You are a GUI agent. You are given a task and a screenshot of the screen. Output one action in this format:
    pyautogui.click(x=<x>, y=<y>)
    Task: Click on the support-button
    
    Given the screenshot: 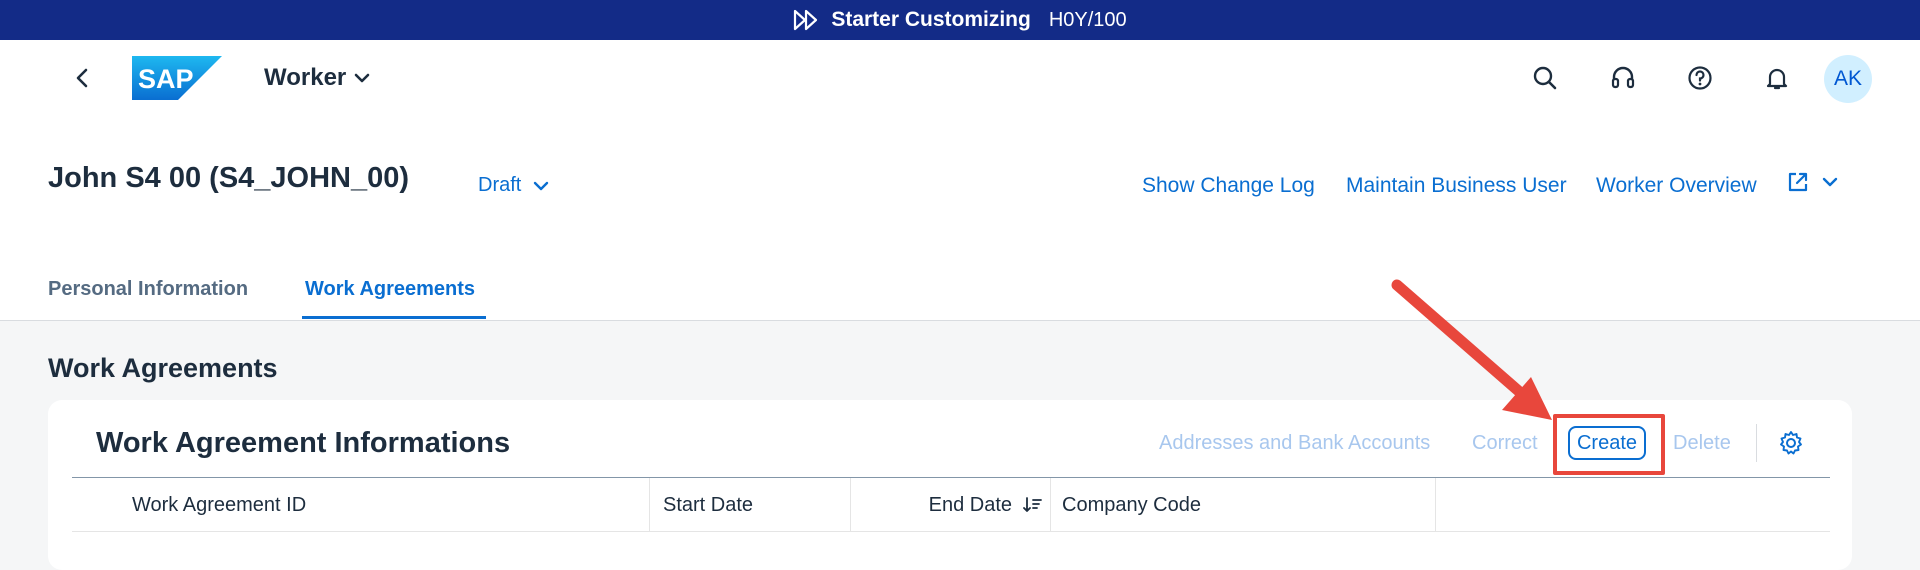 What is the action you would take?
    pyautogui.click(x=1623, y=78)
    